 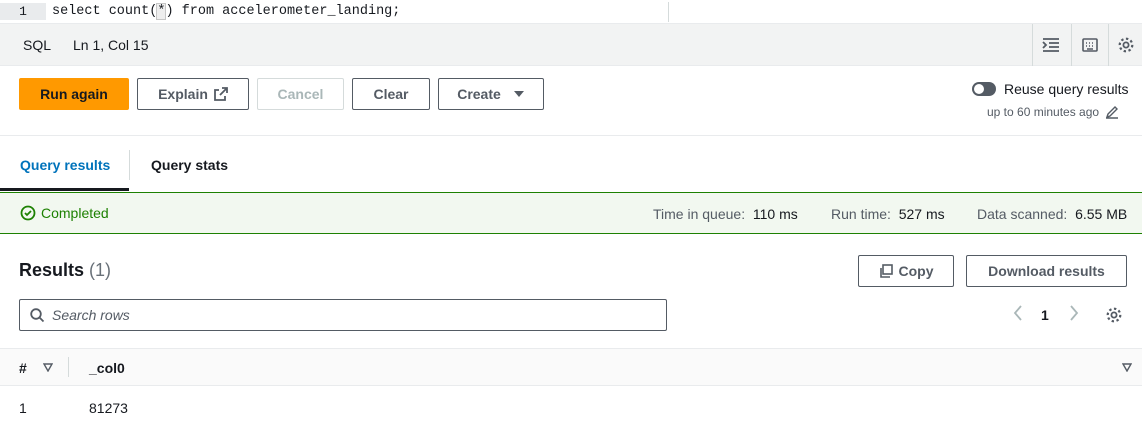 What do you see at coordinates (1066, 89) in the screenshot?
I see `reuse-results-label: Reuse query results` at bounding box center [1066, 89].